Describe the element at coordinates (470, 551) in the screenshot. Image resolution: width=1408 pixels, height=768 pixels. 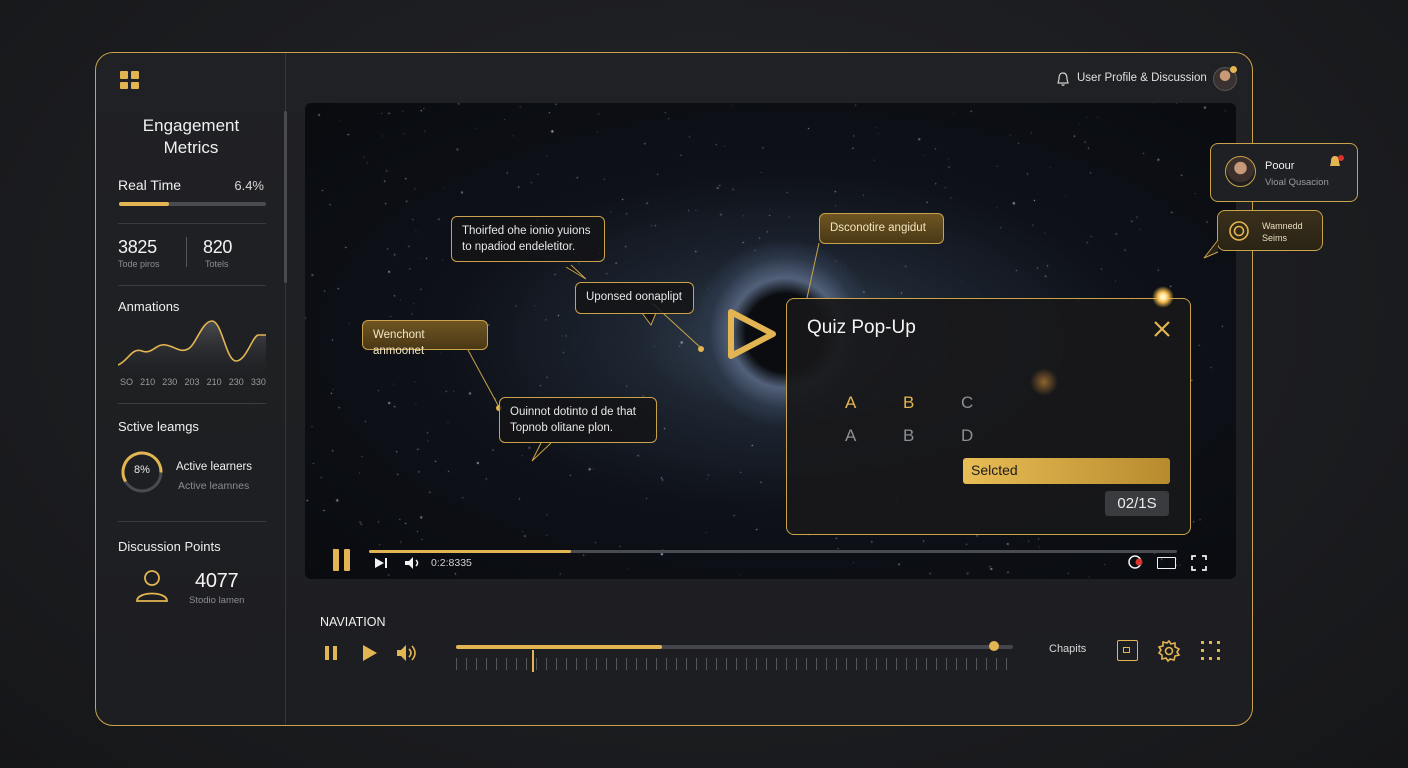
I see `video-progress-fill` at that location.